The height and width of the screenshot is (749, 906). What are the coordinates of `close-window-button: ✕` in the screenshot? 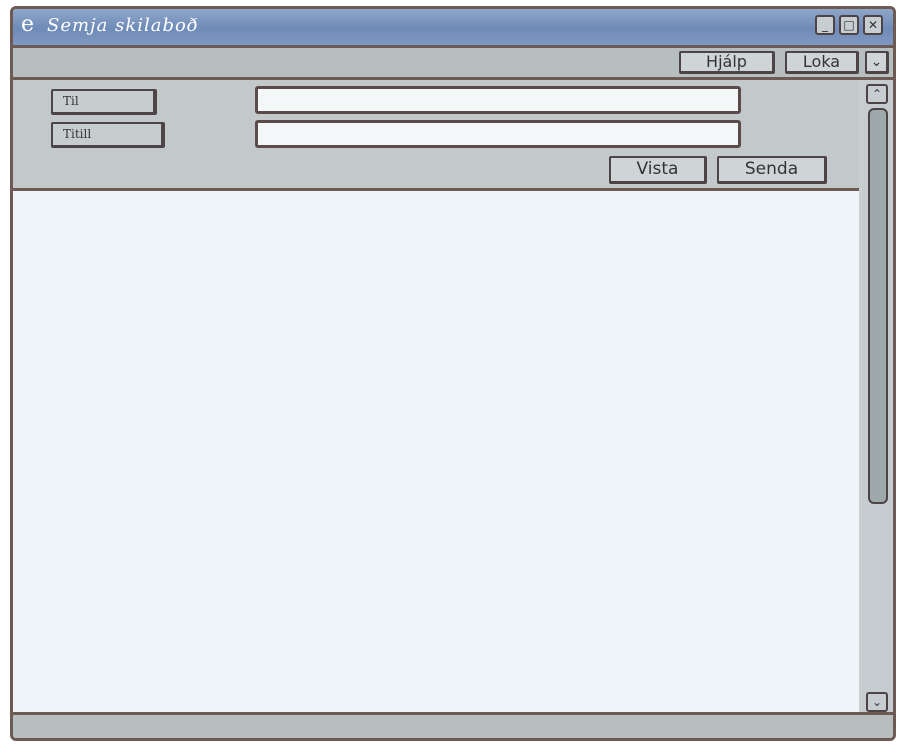 It's located at (873, 25).